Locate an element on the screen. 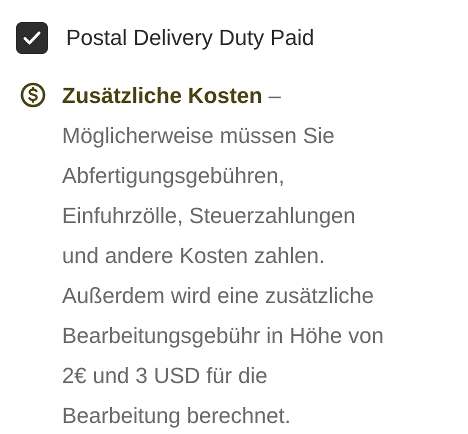  check-icon is located at coordinates (32, 37).